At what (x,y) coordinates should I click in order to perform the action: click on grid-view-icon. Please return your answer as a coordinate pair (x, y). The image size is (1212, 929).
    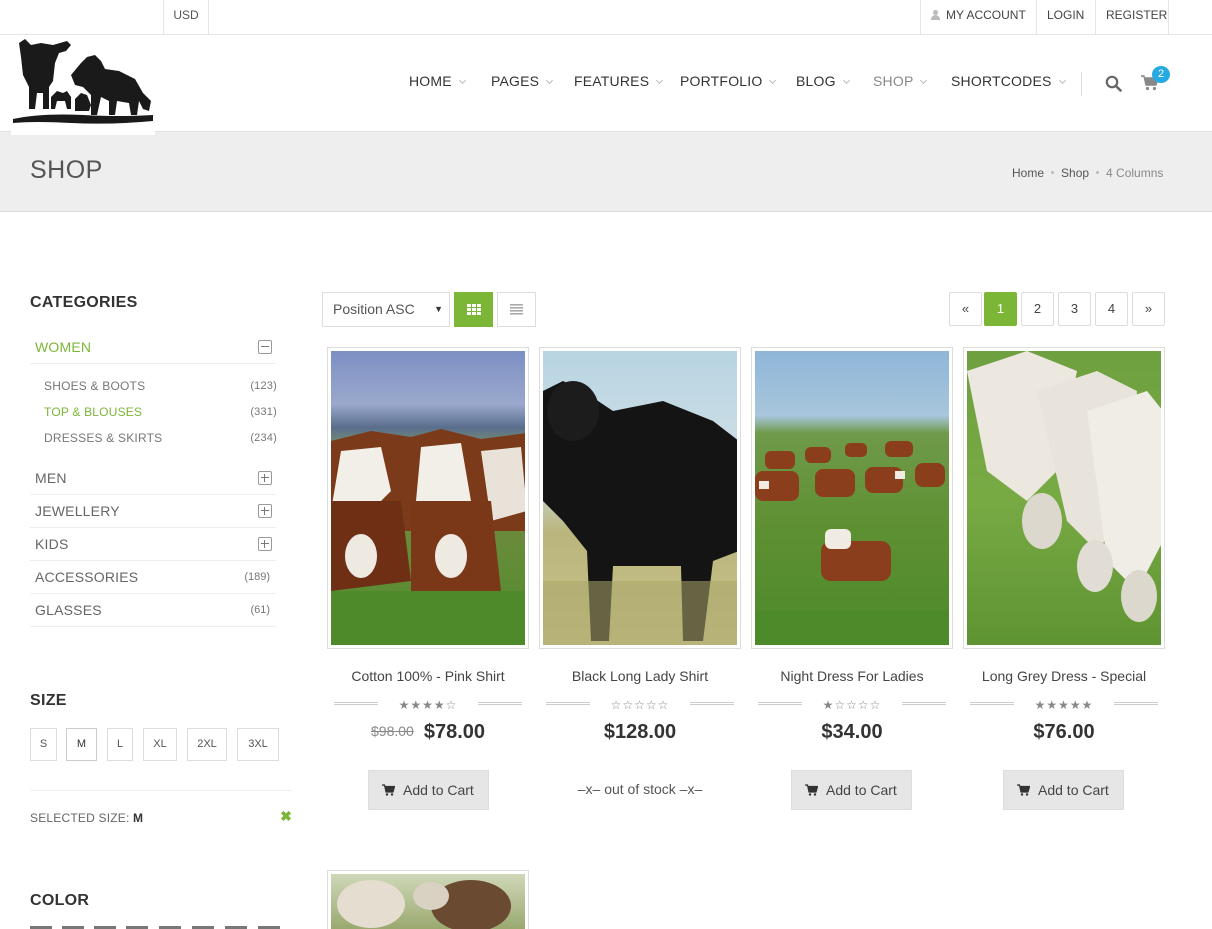
    Looking at the image, I should click on (474, 309).